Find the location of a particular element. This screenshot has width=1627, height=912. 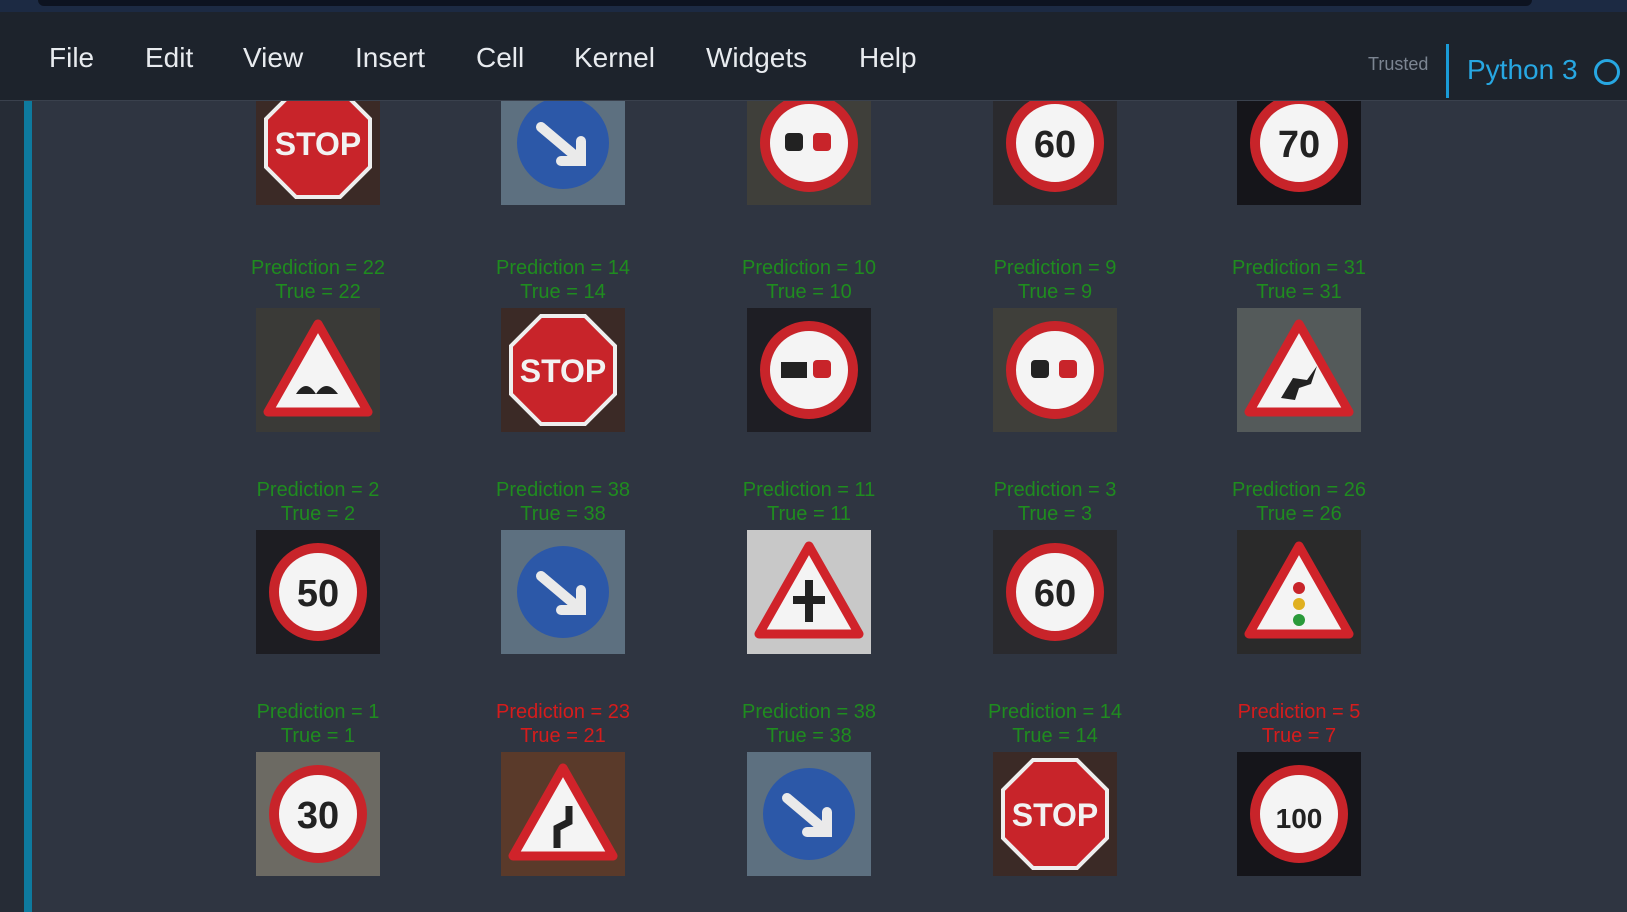

true-label: True = 26 is located at coordinates (1299, 514).